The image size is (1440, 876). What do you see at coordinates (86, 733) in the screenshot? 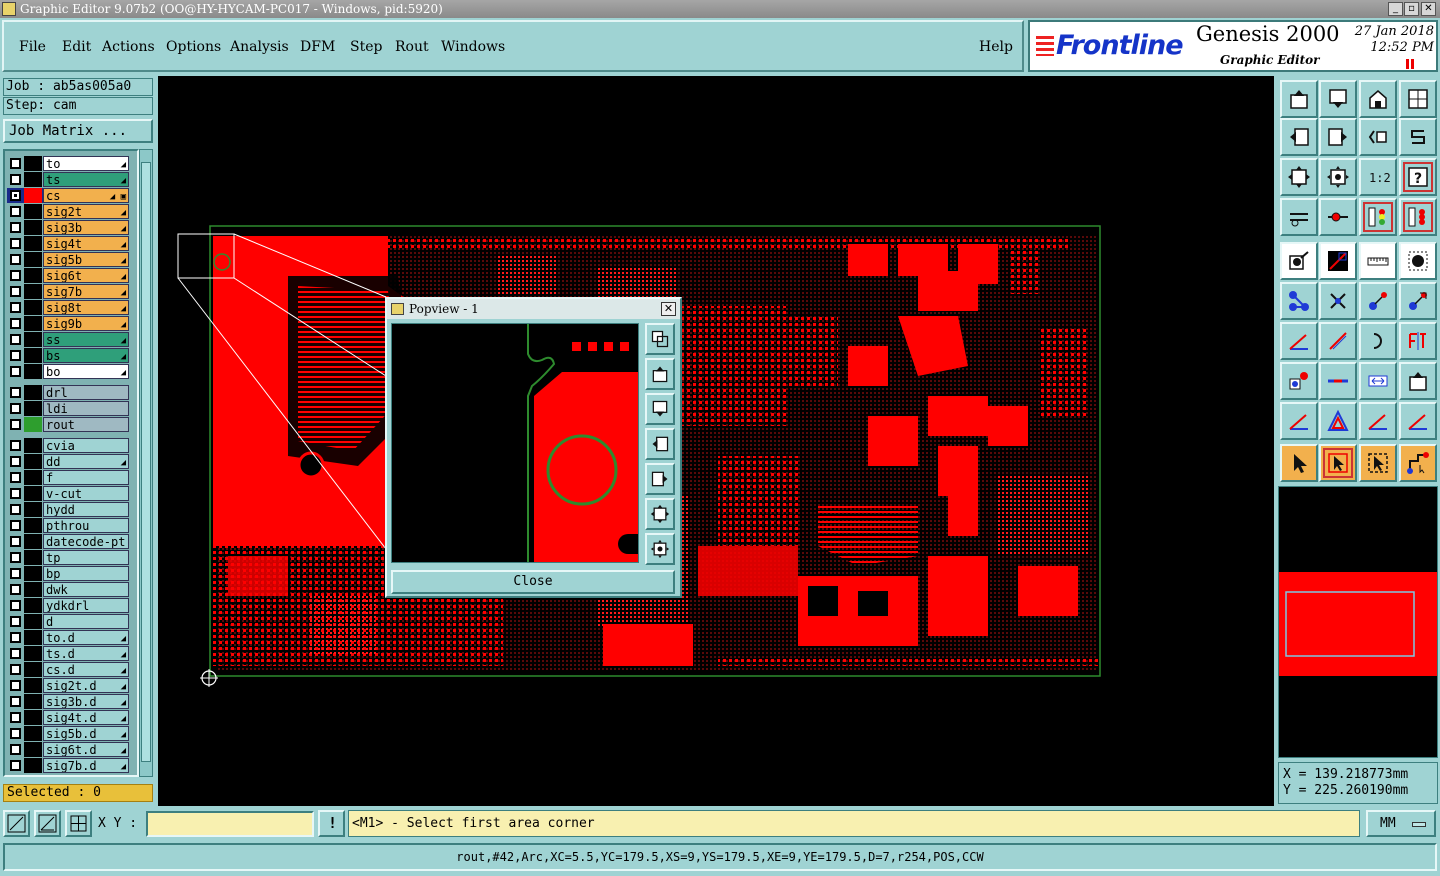
I see `layer-name: sig5b.d ◢` at bounding box center [86, 733].